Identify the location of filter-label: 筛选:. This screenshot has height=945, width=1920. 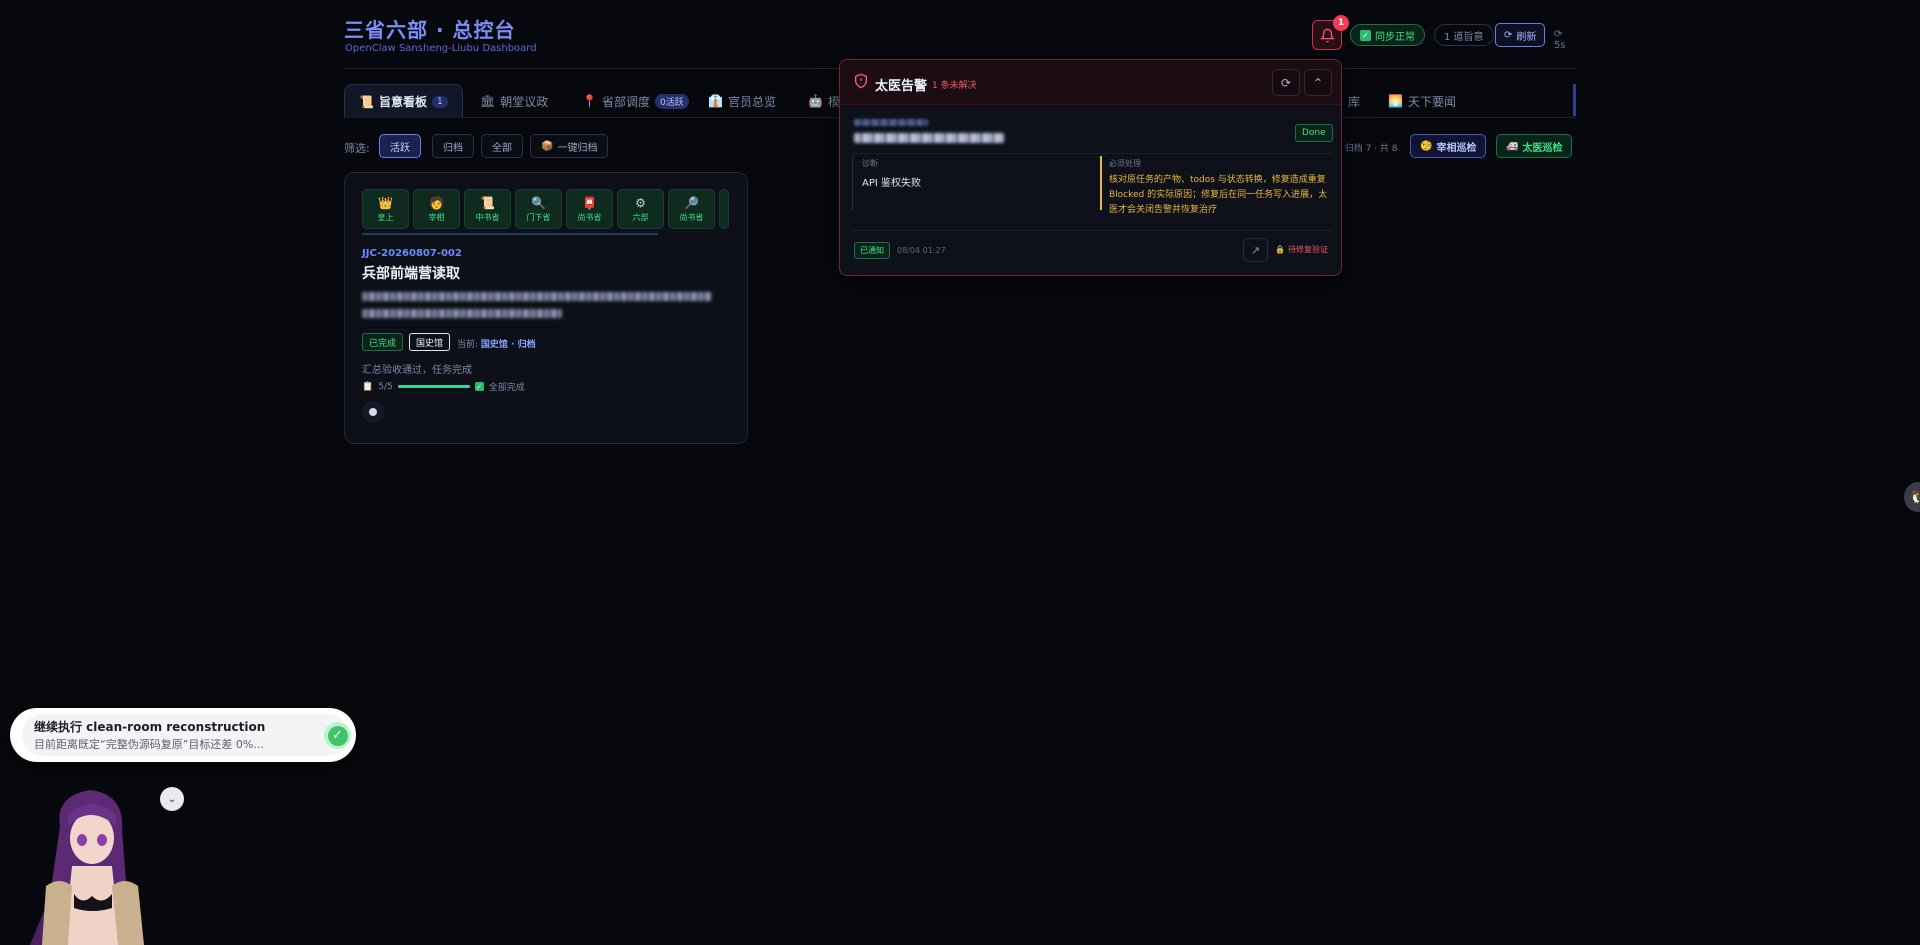
(357, 148).